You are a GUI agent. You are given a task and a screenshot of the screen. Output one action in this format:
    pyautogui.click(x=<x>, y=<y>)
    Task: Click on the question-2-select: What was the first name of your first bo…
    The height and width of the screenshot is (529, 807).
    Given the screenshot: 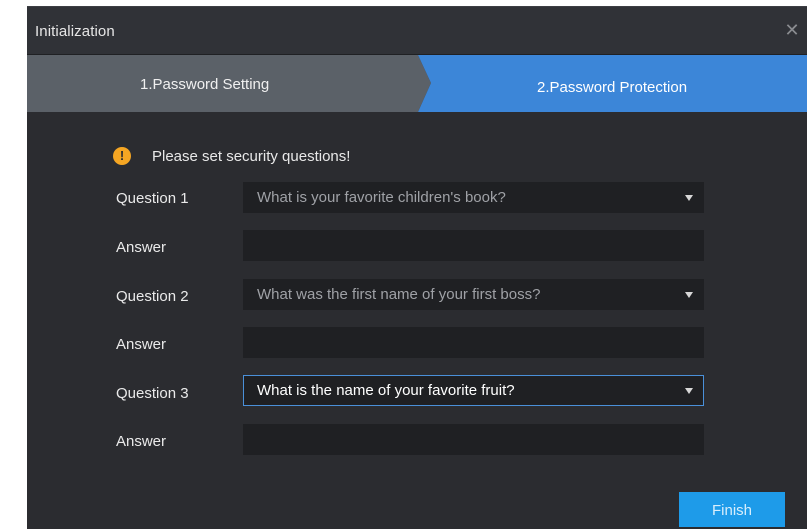 What is the action you would take?
    pyautogui.click(x=473, y=294)
    